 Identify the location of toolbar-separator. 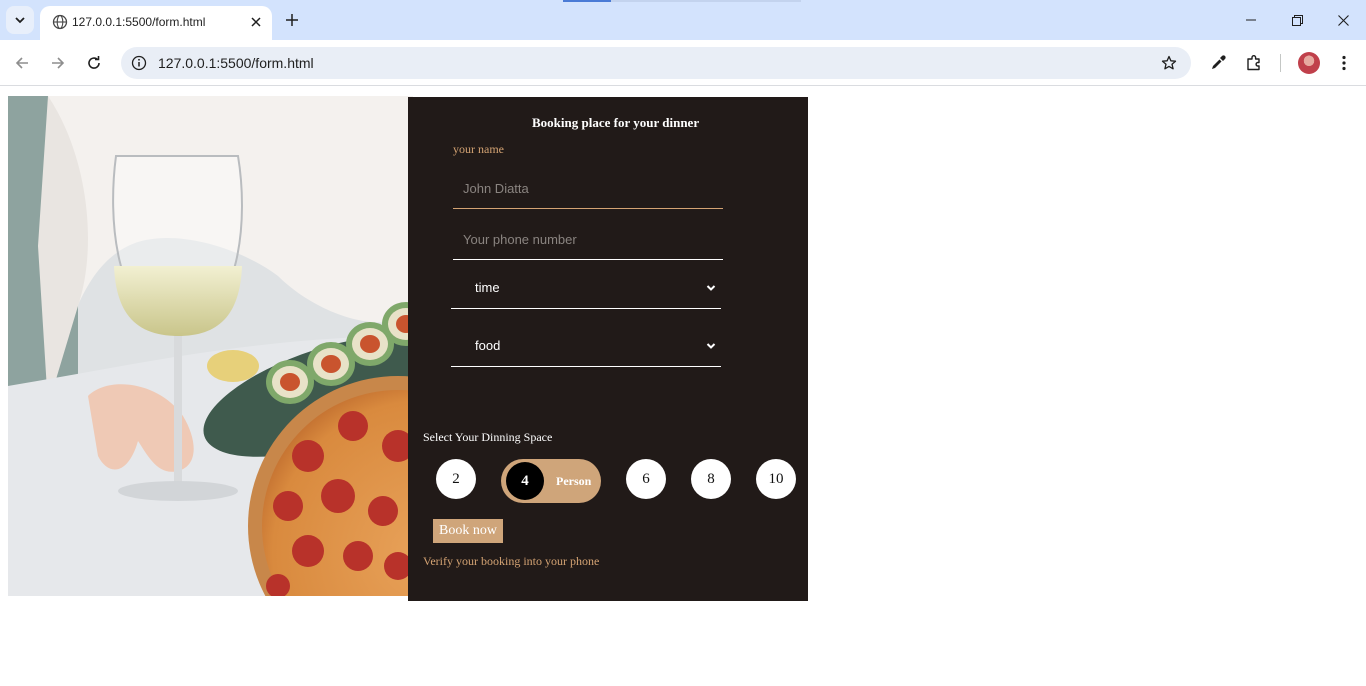
(1280, 63).